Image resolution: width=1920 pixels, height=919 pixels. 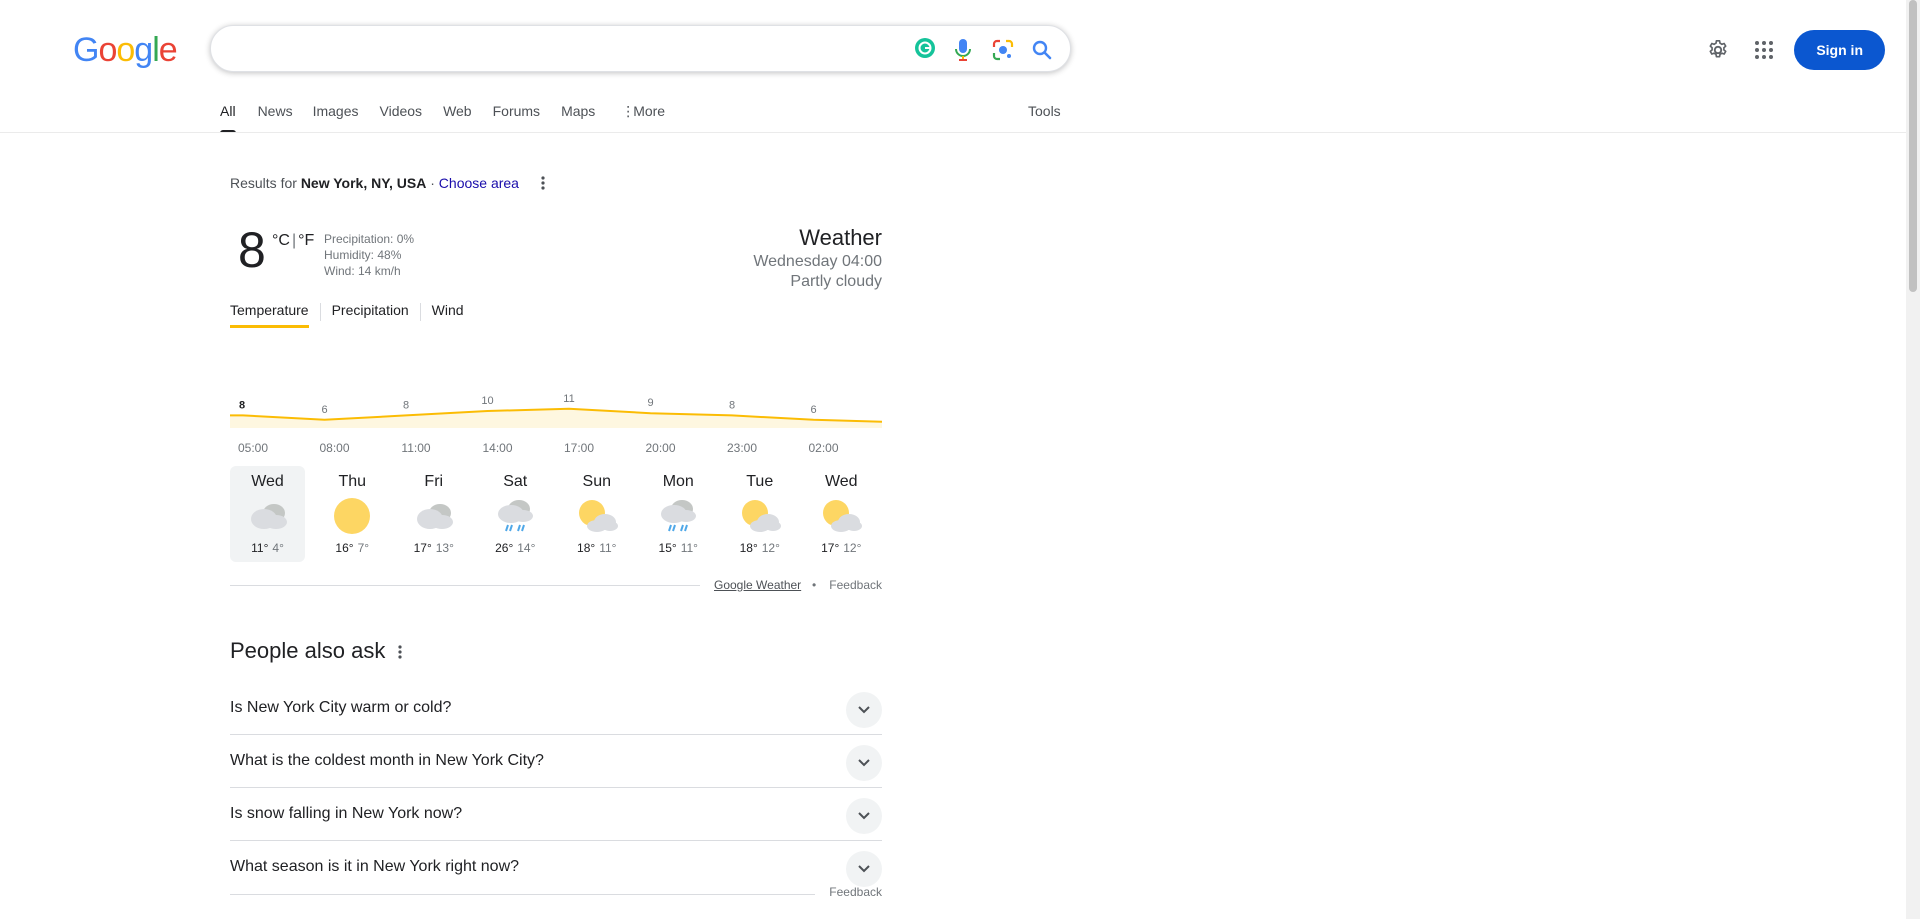 What do you see at coordinates (306, 240) in the screenshot?
I see `fahrenheit-toggle: °F` at bounding box center [306, 240].